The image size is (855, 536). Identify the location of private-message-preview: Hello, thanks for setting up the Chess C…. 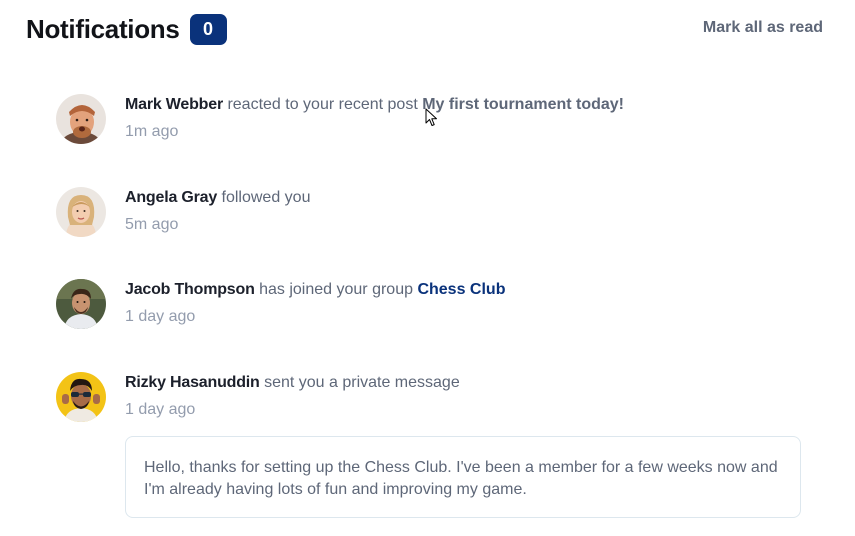
(463, 477).